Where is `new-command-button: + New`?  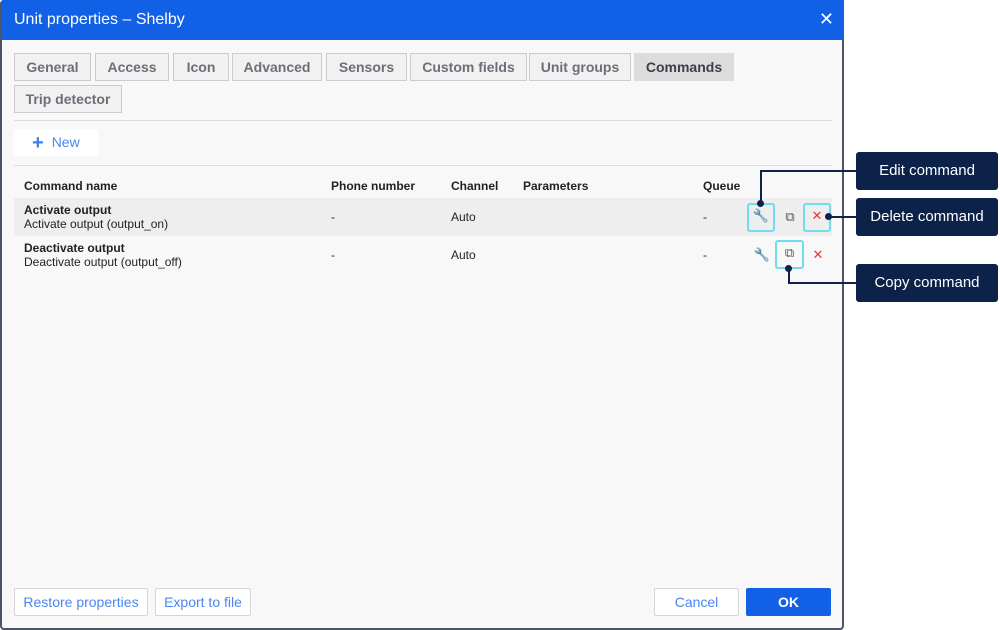 new-command-button: + New is located at coordinates (56, 142).